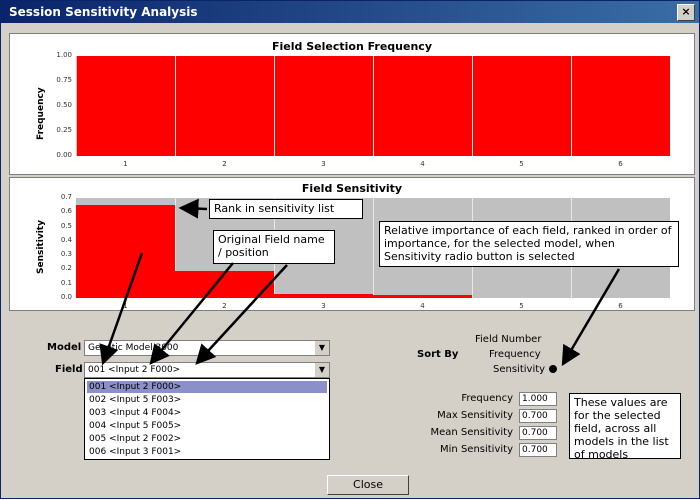 This screenshot has width=700, height=500. Describe the element at coordinates (241, 314) in the screenshot. I see `arrow-to-field-name` at that location.